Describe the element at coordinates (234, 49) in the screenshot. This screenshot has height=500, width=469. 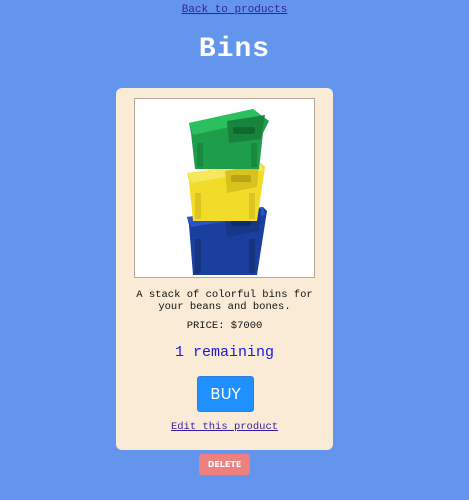
I see `page-title: Bins` at that location.